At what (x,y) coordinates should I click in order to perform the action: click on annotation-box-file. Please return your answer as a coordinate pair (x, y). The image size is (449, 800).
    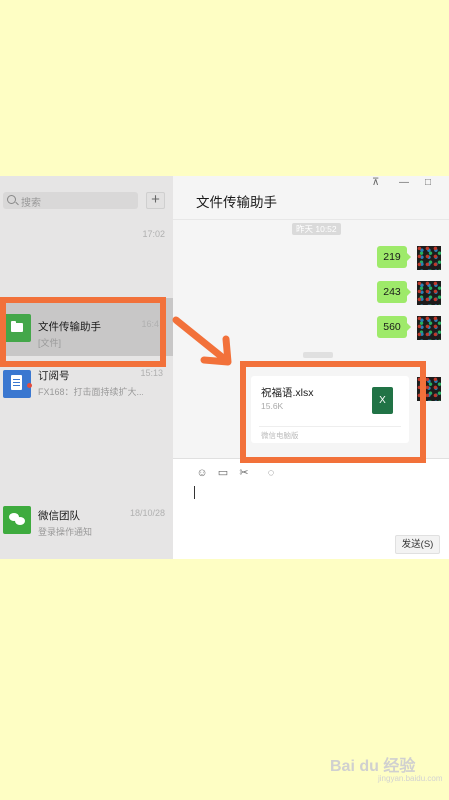
    Looking at the image, I should click on (333, 412).